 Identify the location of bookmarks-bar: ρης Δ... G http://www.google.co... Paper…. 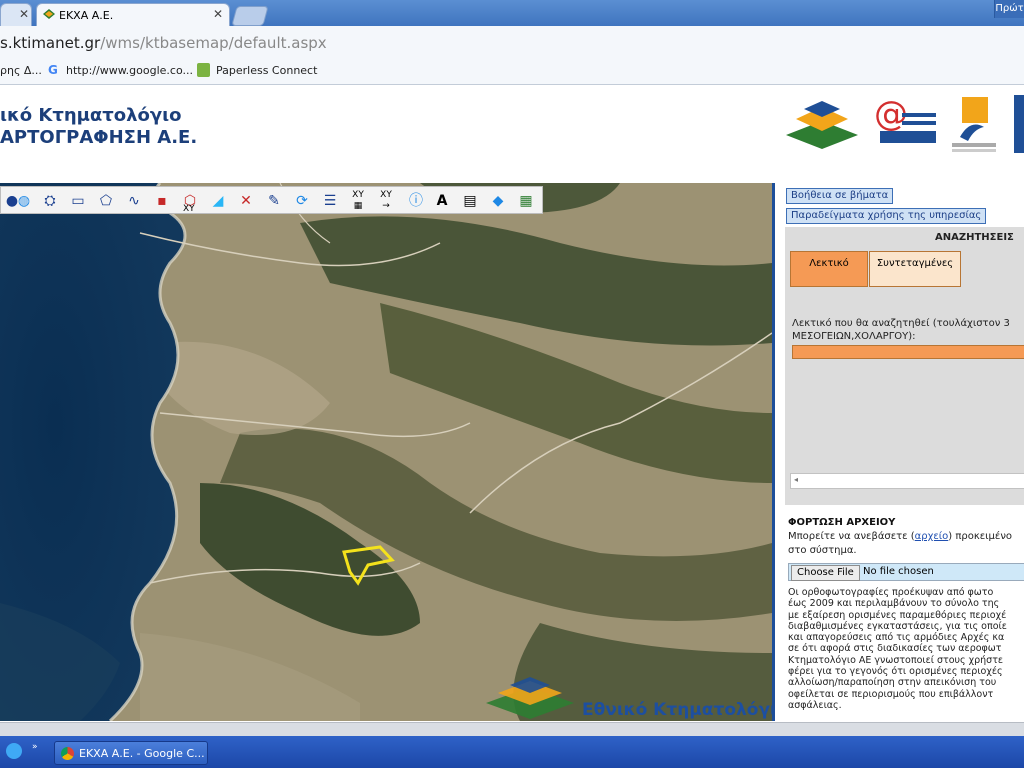
(512, 72).